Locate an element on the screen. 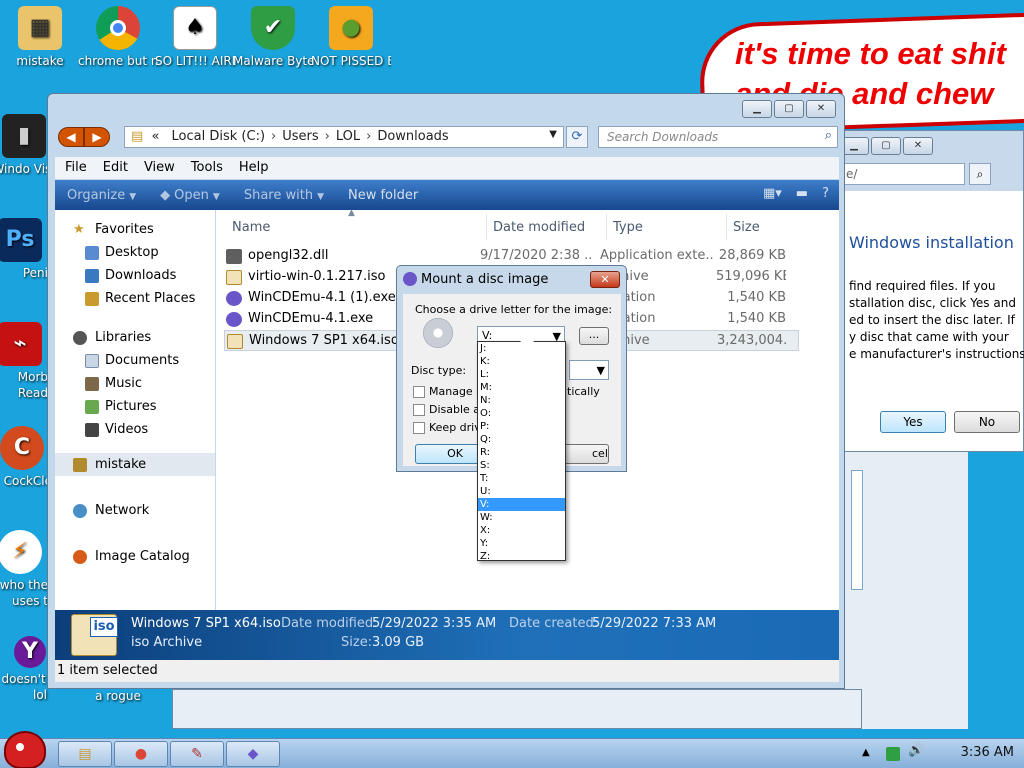 Image resolution: width=1024 pixels, height=768 pixels. desktop-icon-photoshop: Ps Peni is located at coordinates (24, 249).